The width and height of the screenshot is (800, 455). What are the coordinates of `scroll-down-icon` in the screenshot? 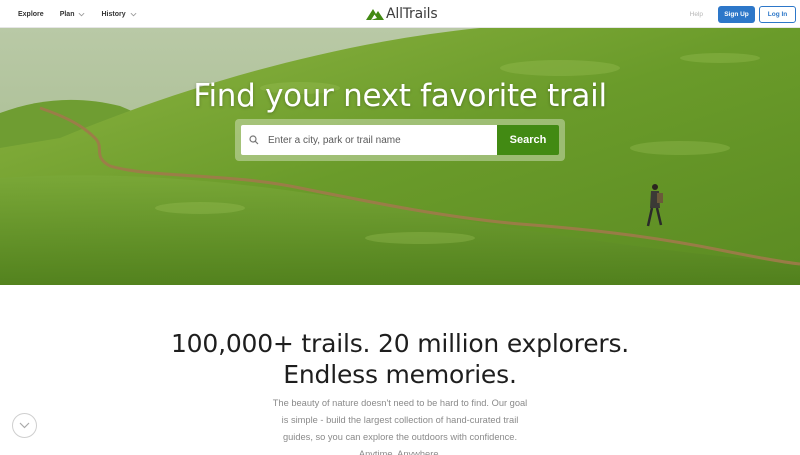 It's located at (24, 425).